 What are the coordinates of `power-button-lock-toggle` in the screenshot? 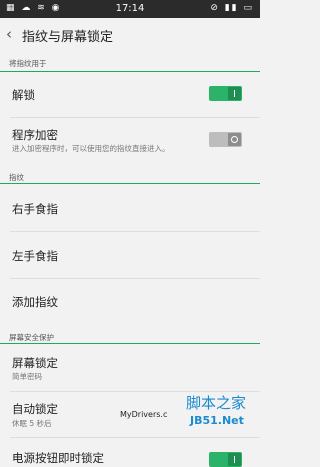 It's located at (225, 459).